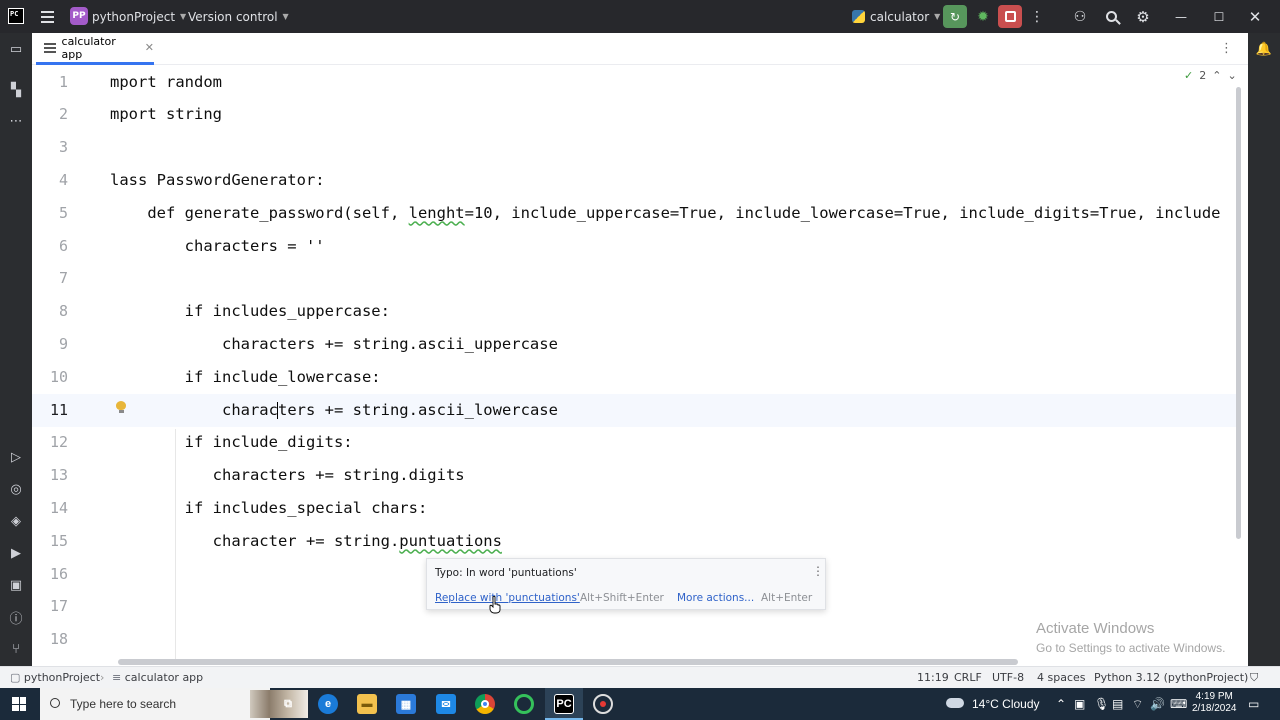 Image resolution: width=1280 pixels, height=720 pixels. What do you see at coordinates (334, 410) in the screenshot?
I see `code-text: characters += string.ascii_lowercase` at bounding box center [334, 410].